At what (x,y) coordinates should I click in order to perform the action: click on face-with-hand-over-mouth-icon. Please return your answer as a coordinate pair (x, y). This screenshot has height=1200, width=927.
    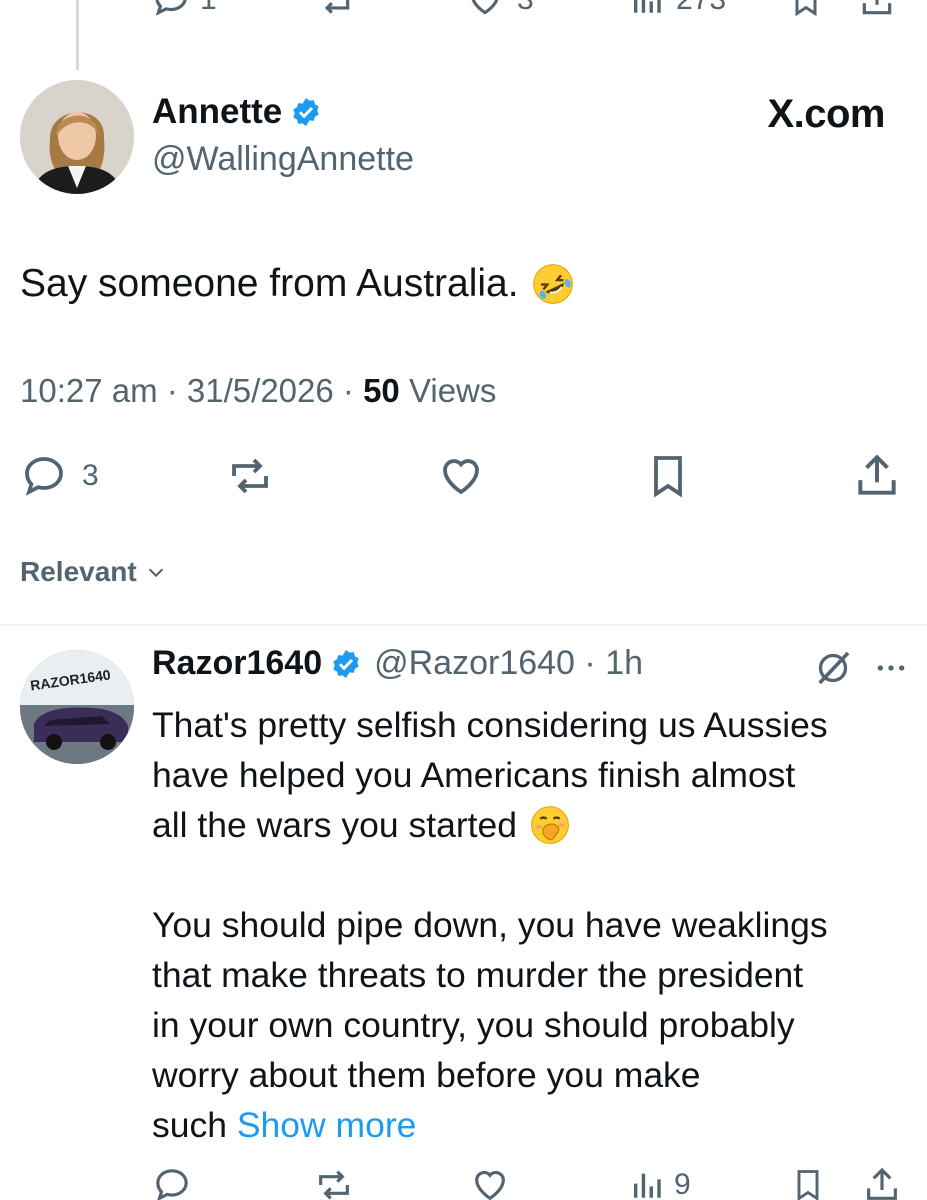
    Looking at the image, I should click on (550, 825).